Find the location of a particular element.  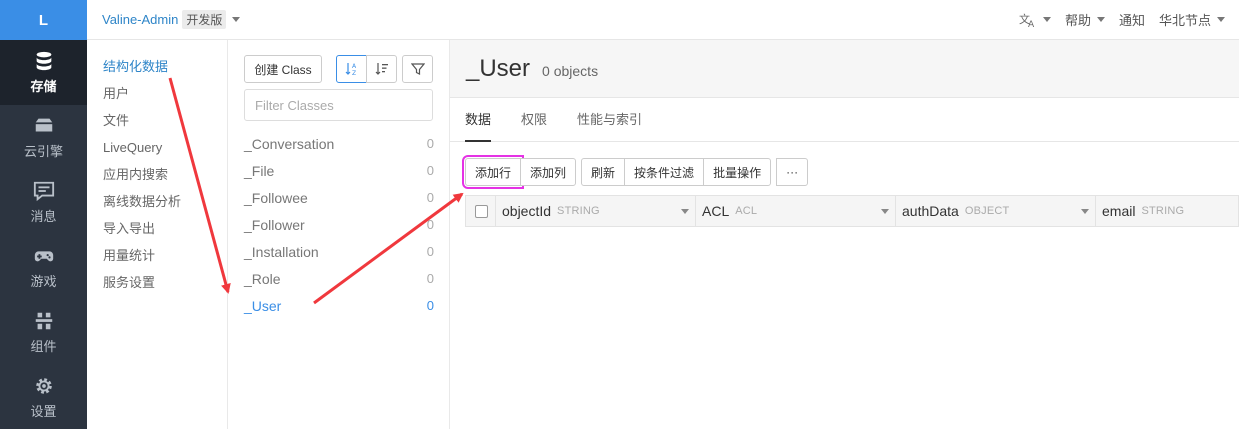

nav-item-import-export: 导入导出 is located at coordinates (157, 233).